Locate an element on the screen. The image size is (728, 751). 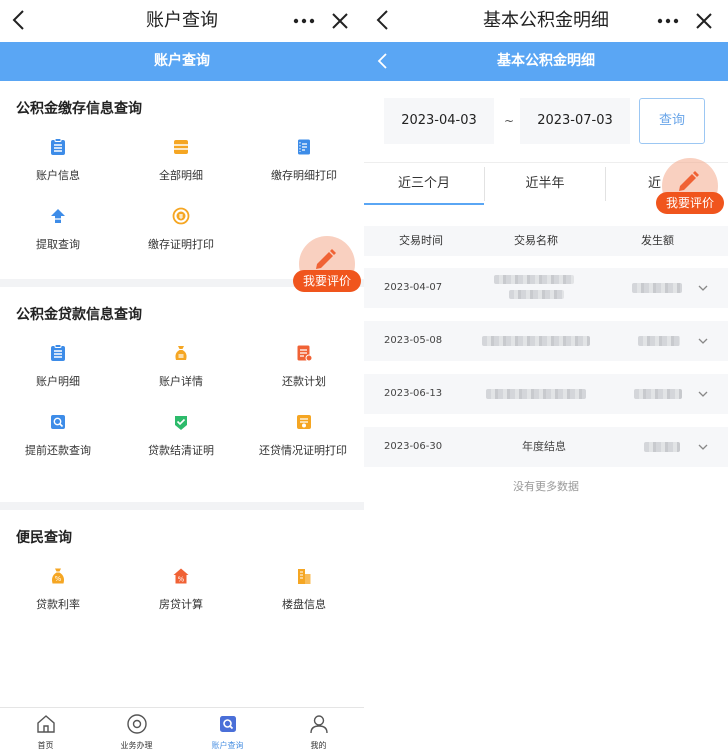
tab-label: 账户查询 is located at coordinates (227, 745).